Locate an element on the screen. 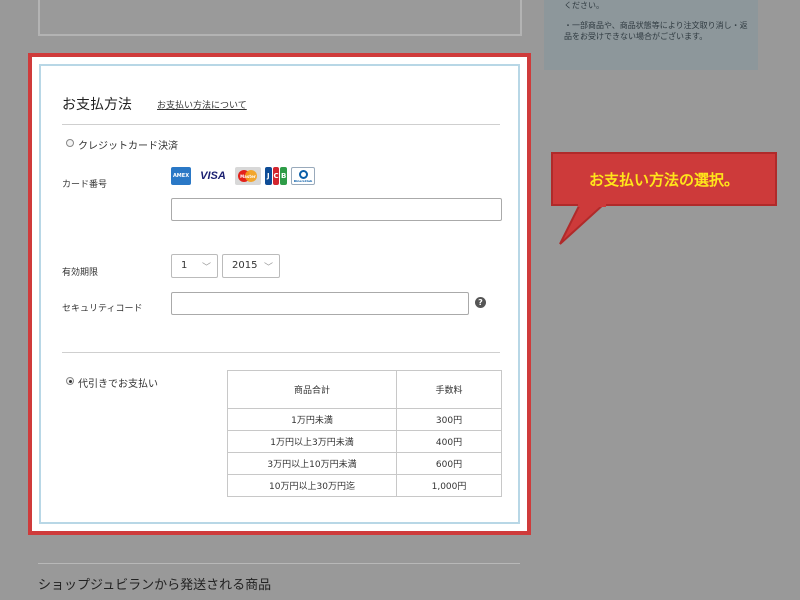 Image resolution: width=800 pixels, height=600 pixels. visa-logo: VISA is located at coordinates (213, 176).